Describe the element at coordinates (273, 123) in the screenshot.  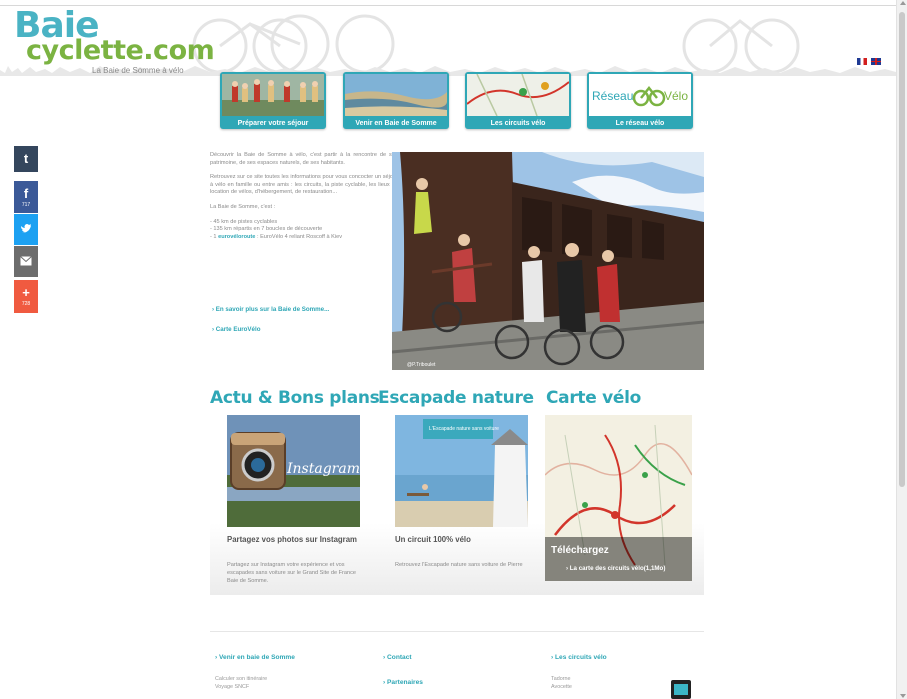
I see `nav-label: Préparer votre séjour` at that location.